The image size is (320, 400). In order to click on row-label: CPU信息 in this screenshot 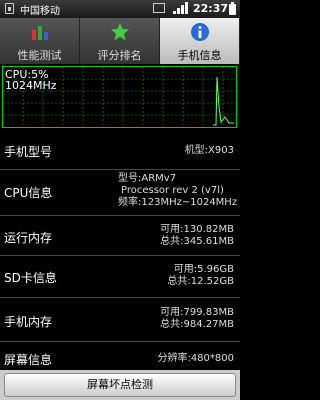, I will do `click(28, 193)`.